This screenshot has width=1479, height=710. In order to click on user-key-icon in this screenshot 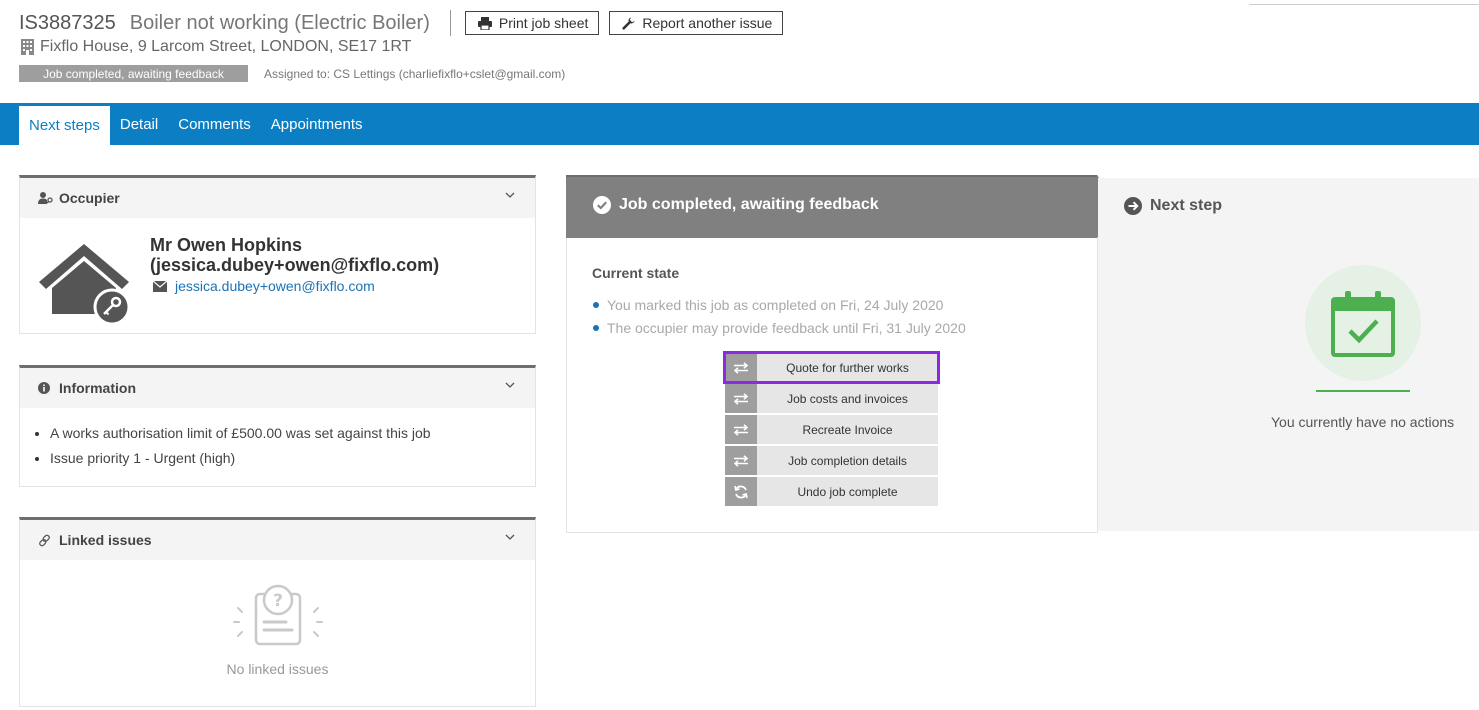, I will do `click(46, 198)`.